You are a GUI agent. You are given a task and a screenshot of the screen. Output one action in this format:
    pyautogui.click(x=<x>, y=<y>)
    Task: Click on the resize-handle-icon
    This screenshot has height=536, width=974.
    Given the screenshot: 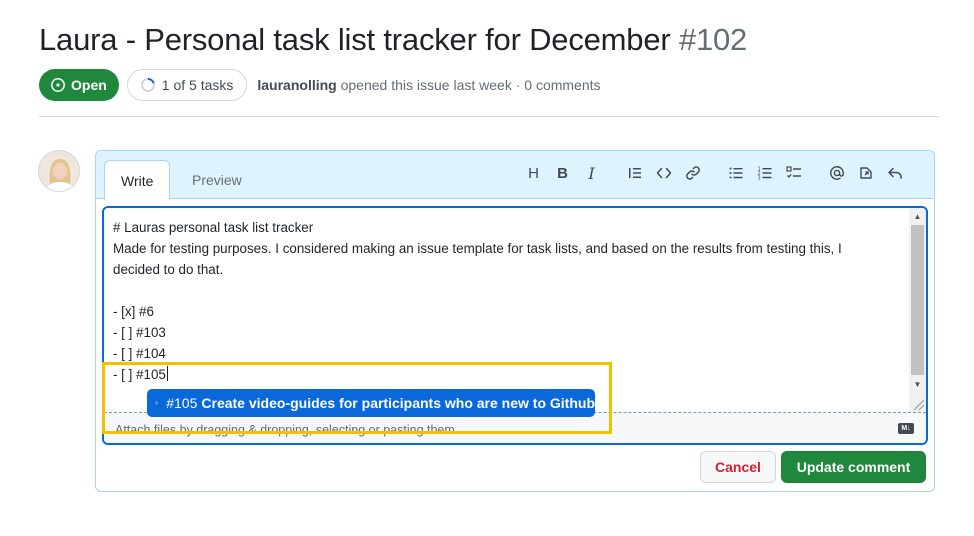 What is the action you would take?
    pyautogui.click(x=918, y=404)
    